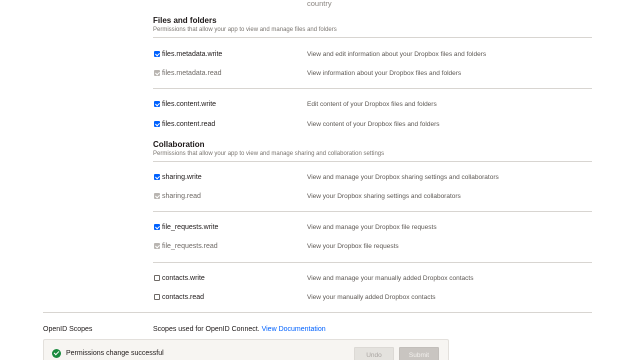  Describe the element at coordinates (157, 246) in the screenshot. I see `checkbox-file-requests-read` at that location.